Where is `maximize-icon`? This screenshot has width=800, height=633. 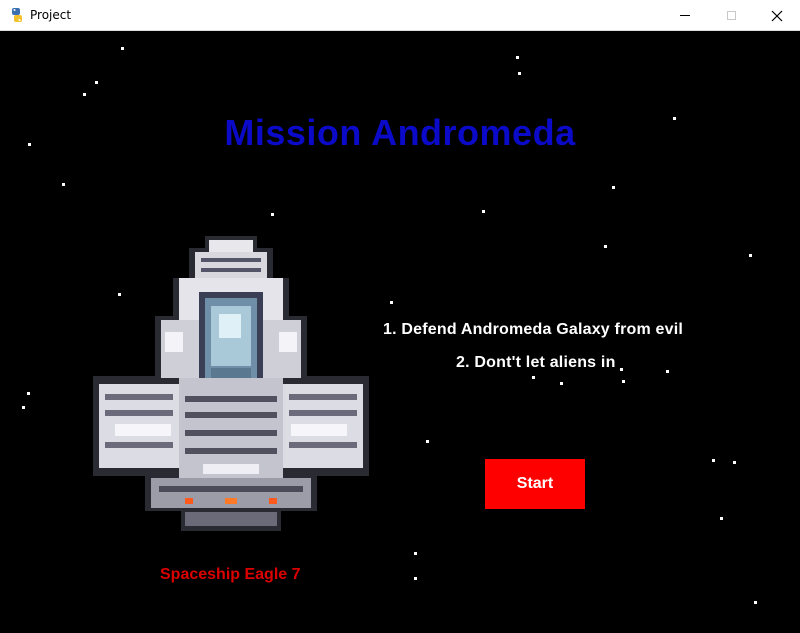
maximize-icon is located at coordinates (731, 15).